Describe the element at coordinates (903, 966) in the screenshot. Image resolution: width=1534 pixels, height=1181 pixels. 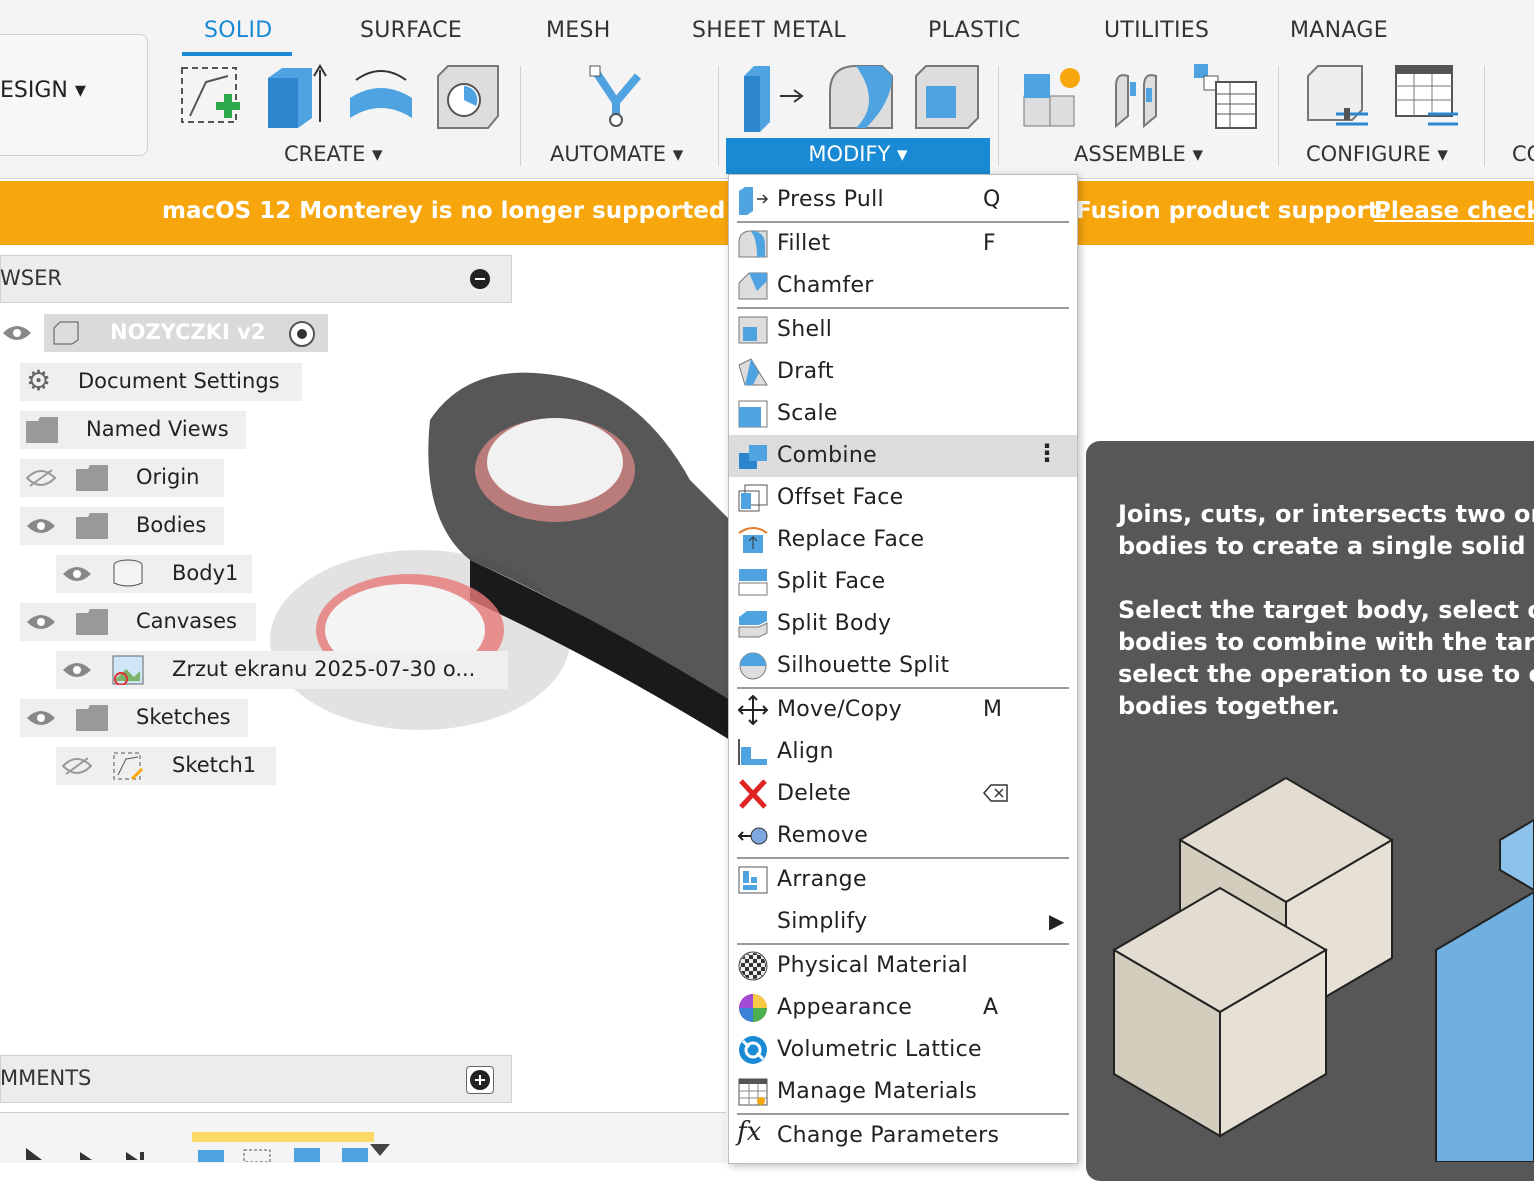
I see `menu-item-physical-material: Physical Material` at that location.